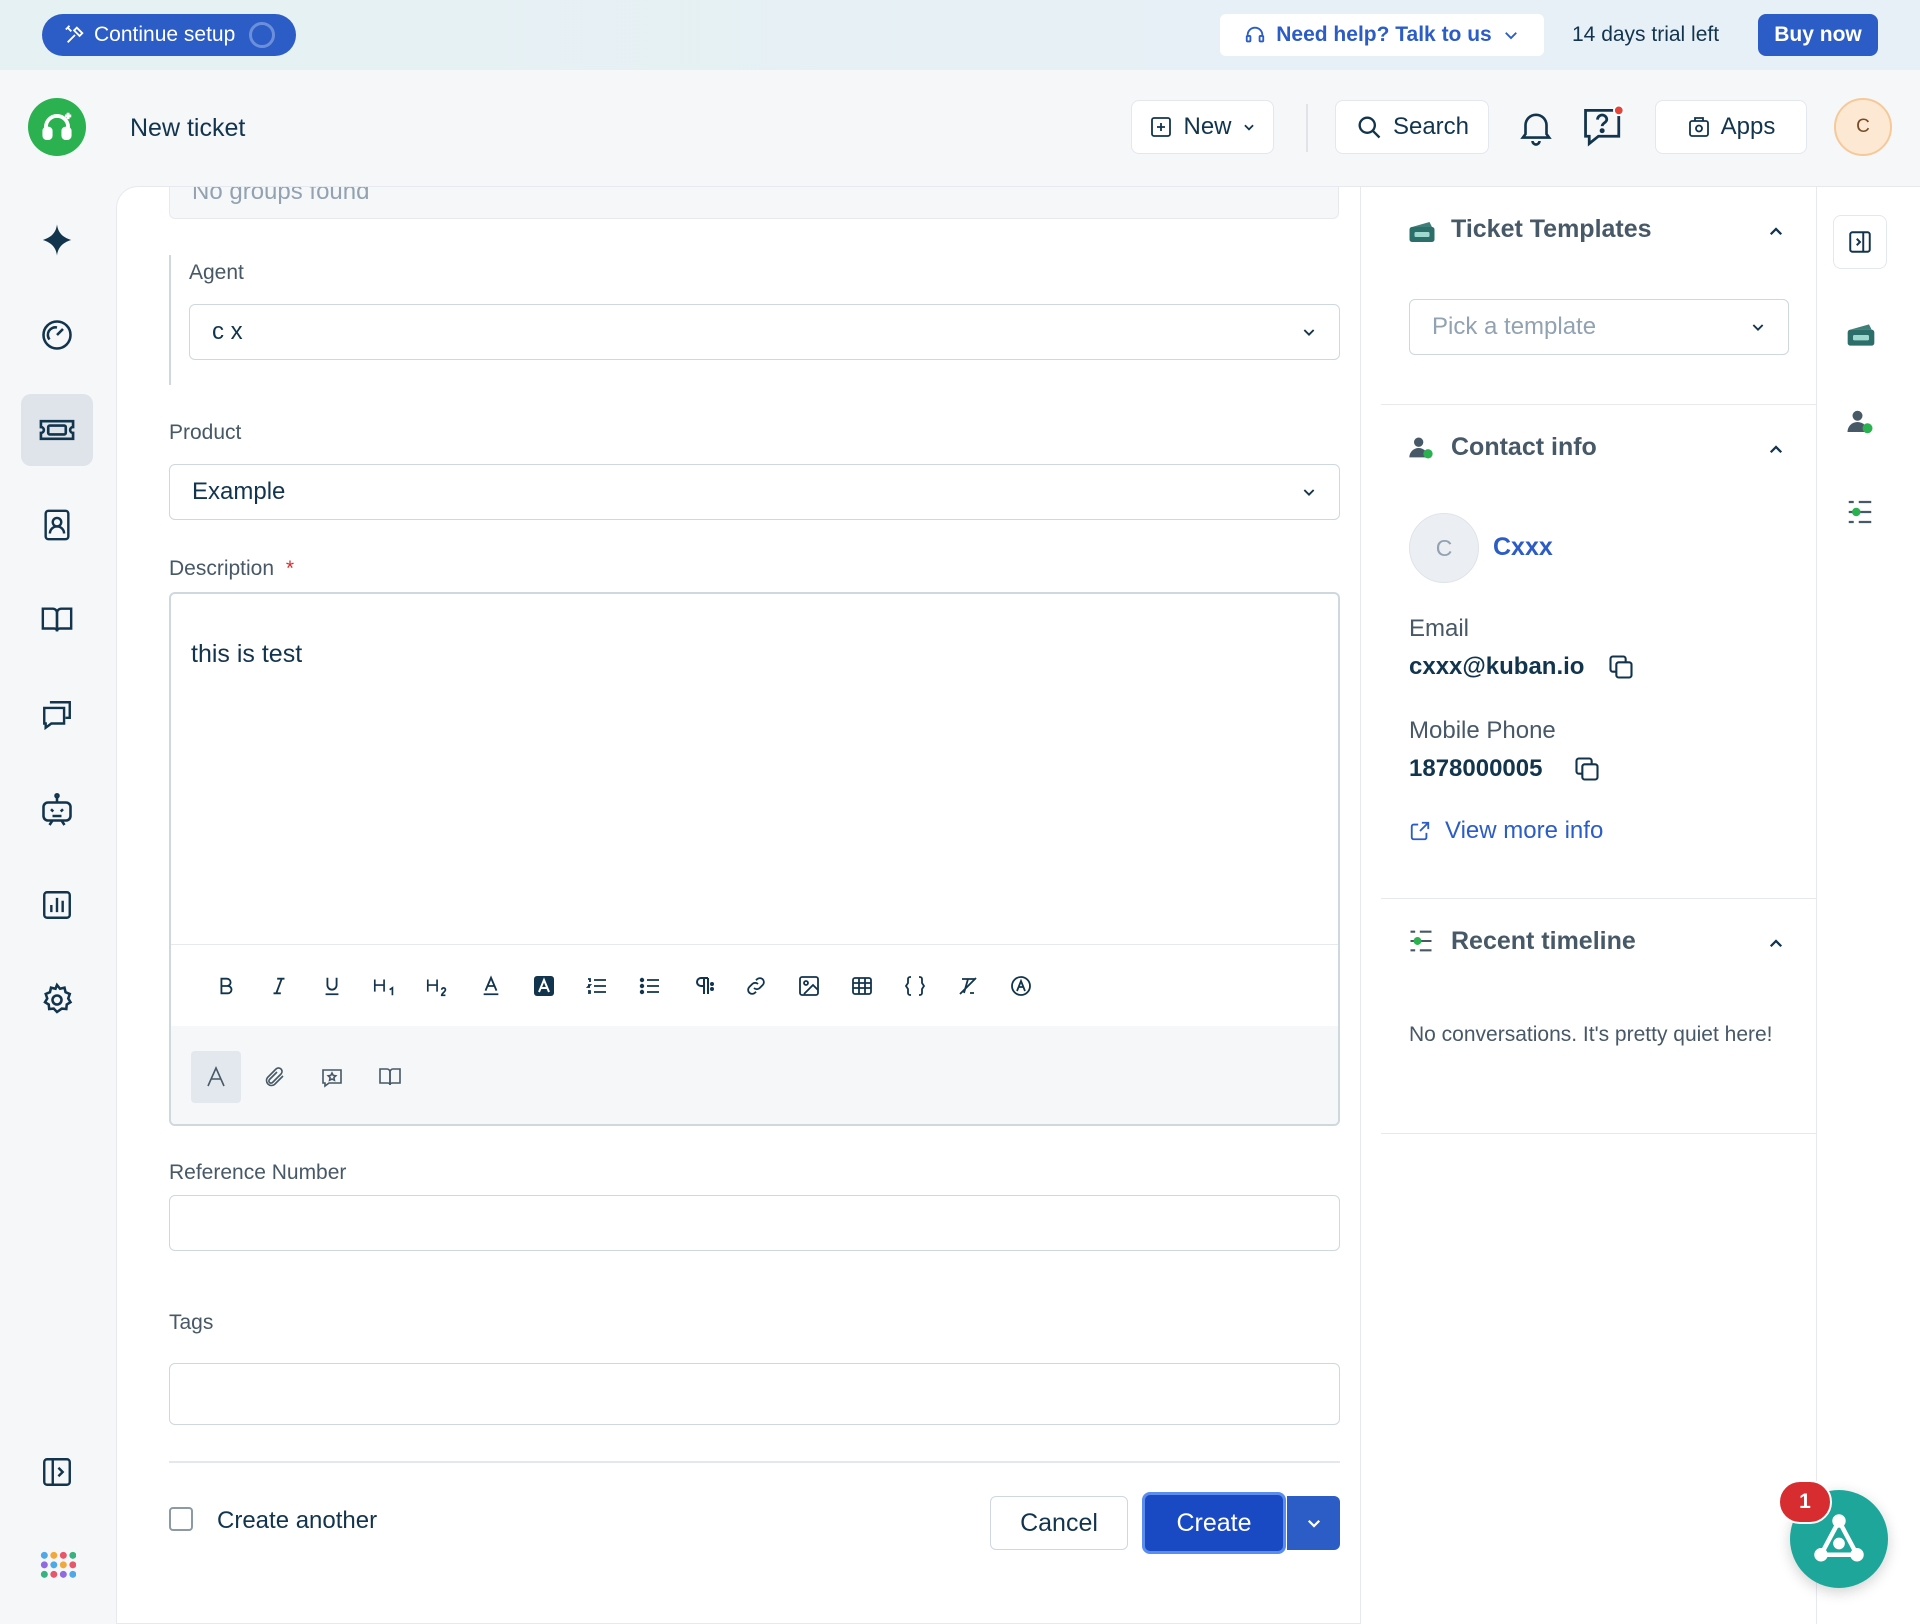 The width and height of the screenshot is (1920, 1624). What do you see at coordinates (1313, 1523) in the screenshot?
I see `create-options-button` at bounding box center [1313, 1523].